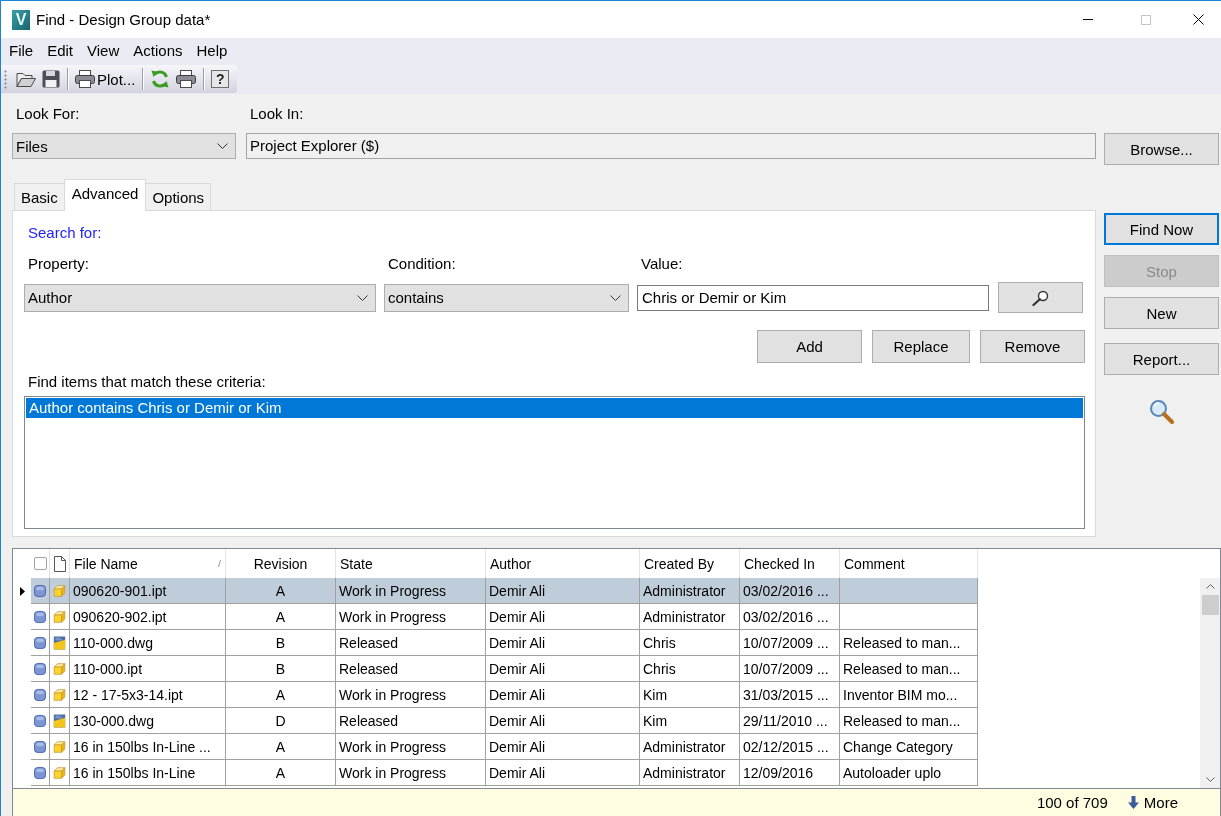 This screenshot has width=1221, height=816. I want to click on chevron-up-icon, so click(1210, 586).